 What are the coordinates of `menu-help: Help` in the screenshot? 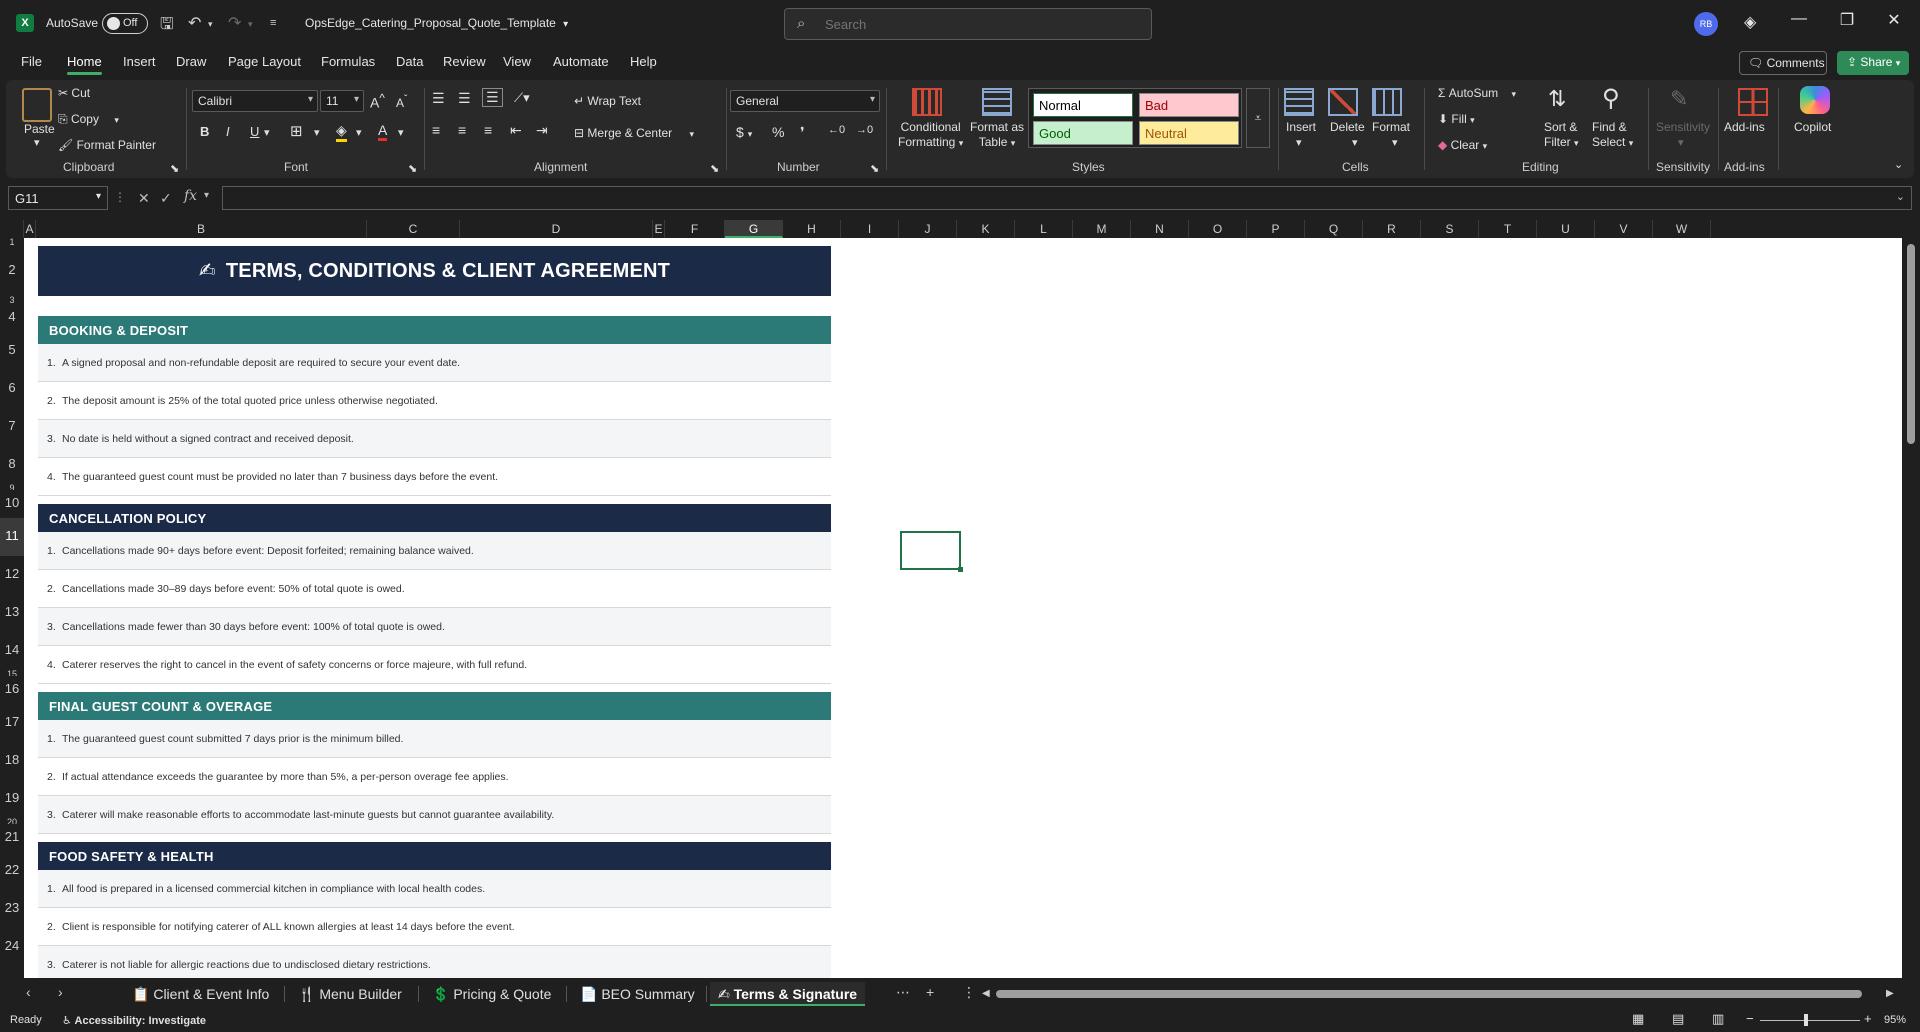 It's located at (643, 61).